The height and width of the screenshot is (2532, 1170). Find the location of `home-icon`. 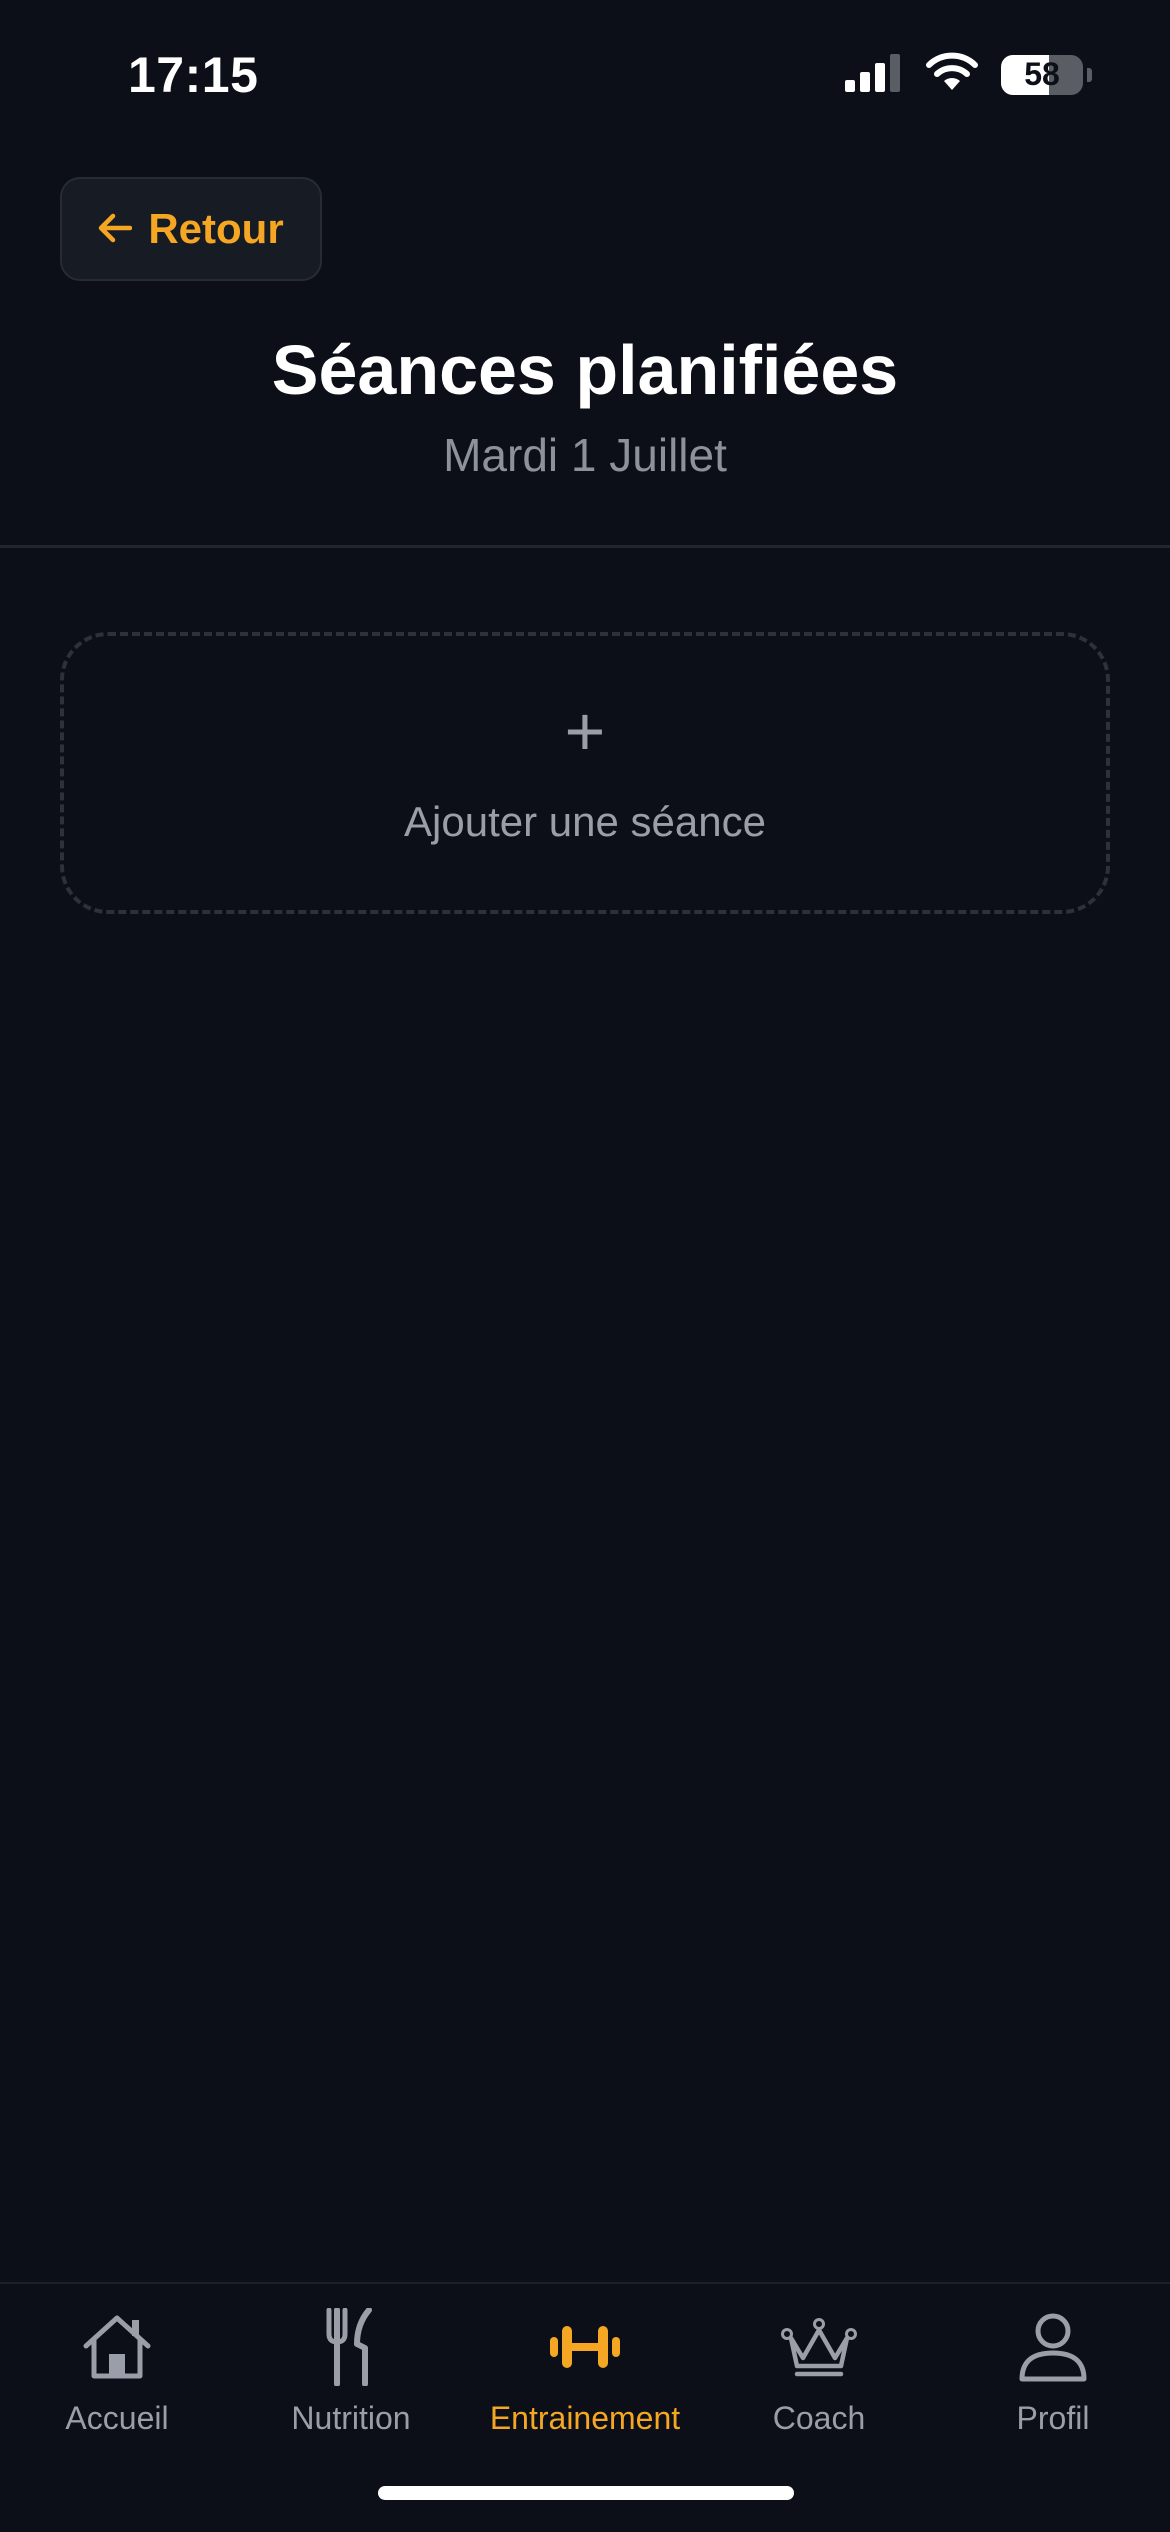

home-icon is located at coordinates (117, 2347).